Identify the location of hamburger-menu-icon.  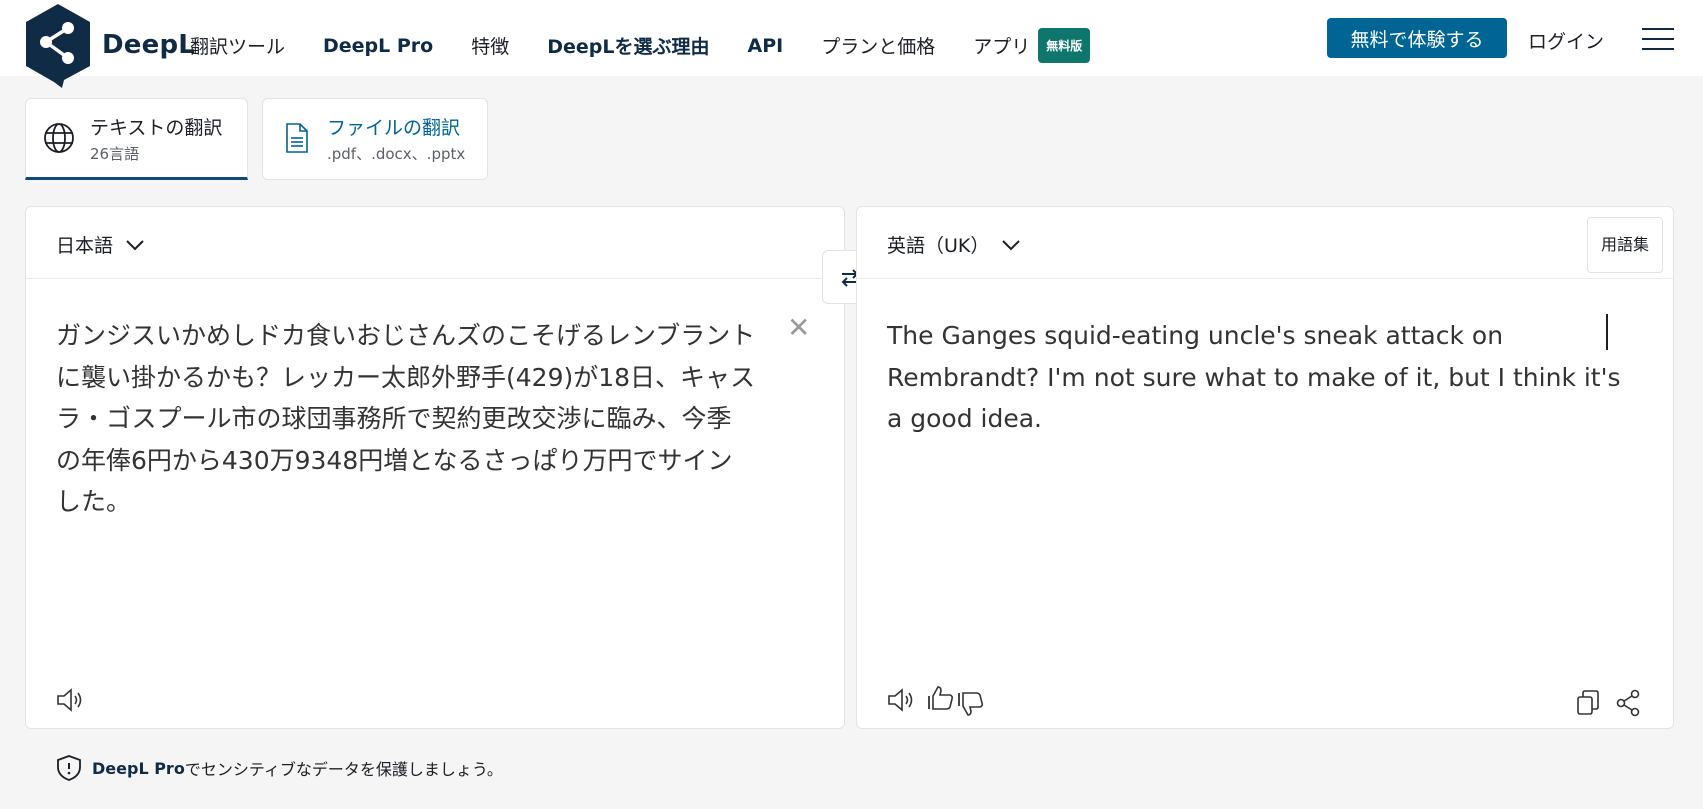
(1658, 40).